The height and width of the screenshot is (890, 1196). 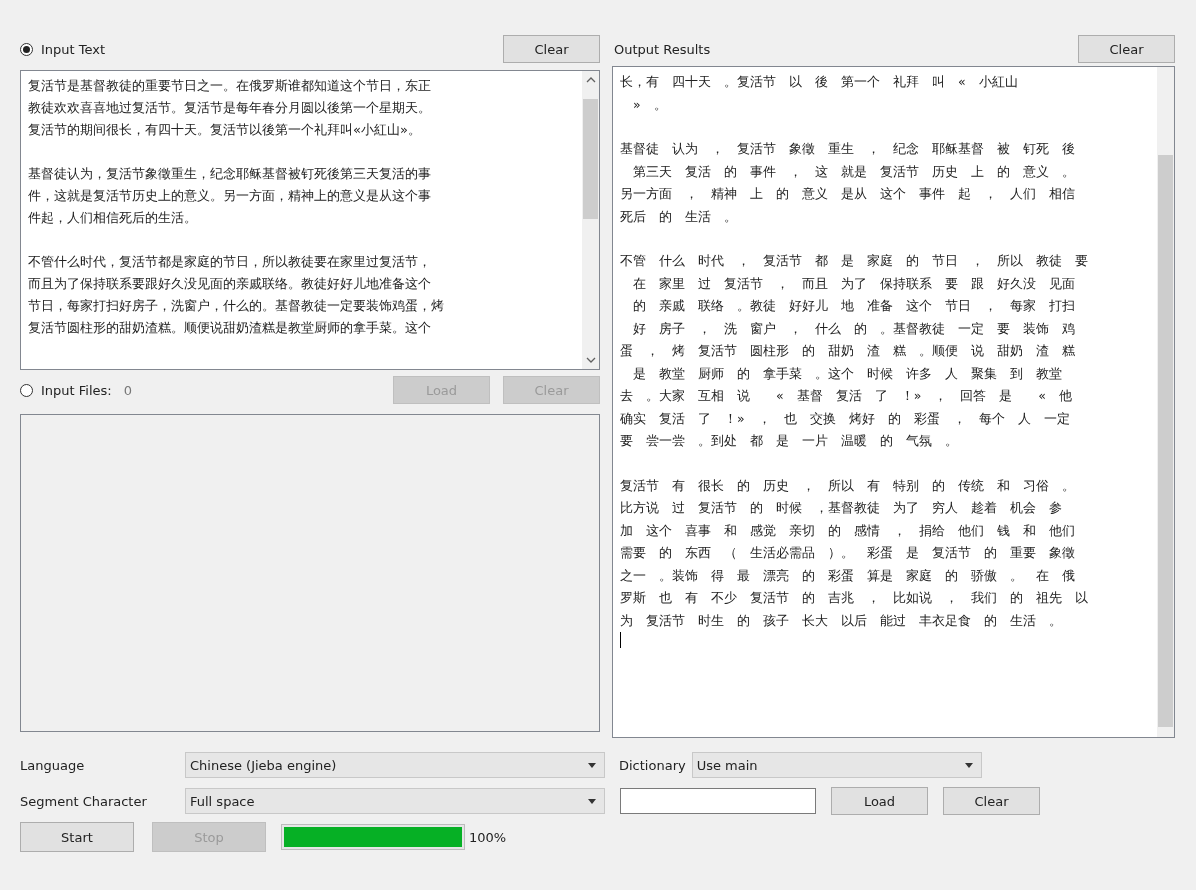 I want to click on text-line: » 。, so click(x=650, y=104).